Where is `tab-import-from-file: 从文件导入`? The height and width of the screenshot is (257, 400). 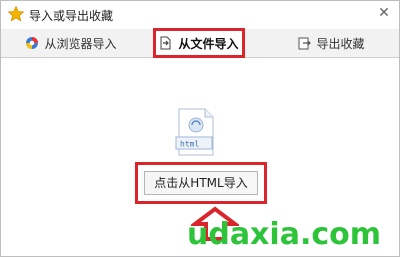
tab-import-from-file: 从文件导入 is located at coordinates (199, 43).